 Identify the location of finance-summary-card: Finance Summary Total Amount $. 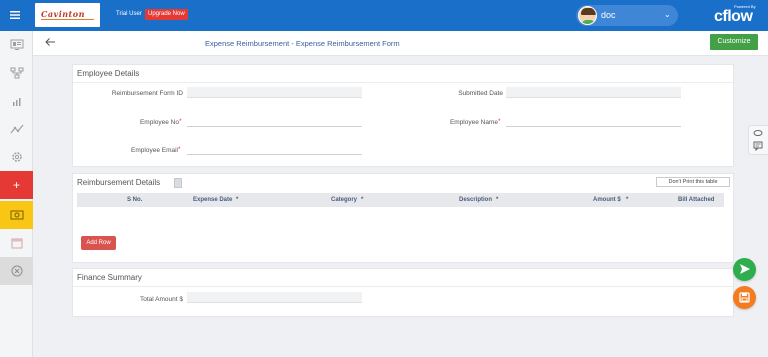
(403, 292).